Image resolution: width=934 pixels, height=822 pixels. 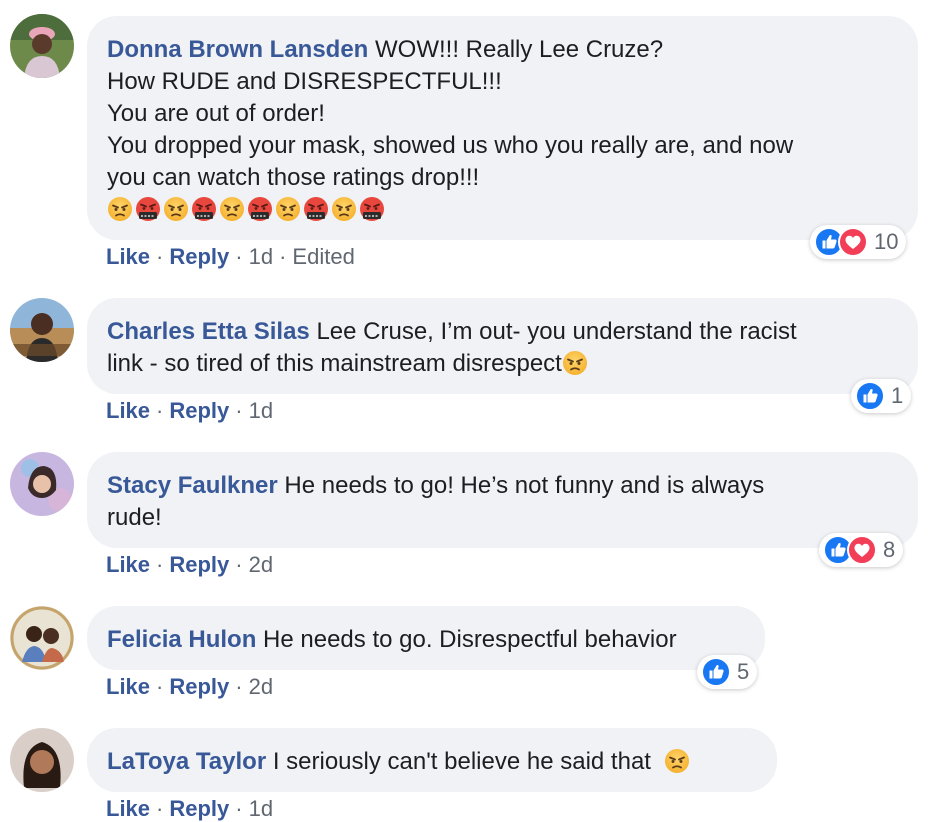 What do you see at coordinates (323, 256) in the screenshot?
I see `edited-label: Edited` at bounding box center [323, 256].